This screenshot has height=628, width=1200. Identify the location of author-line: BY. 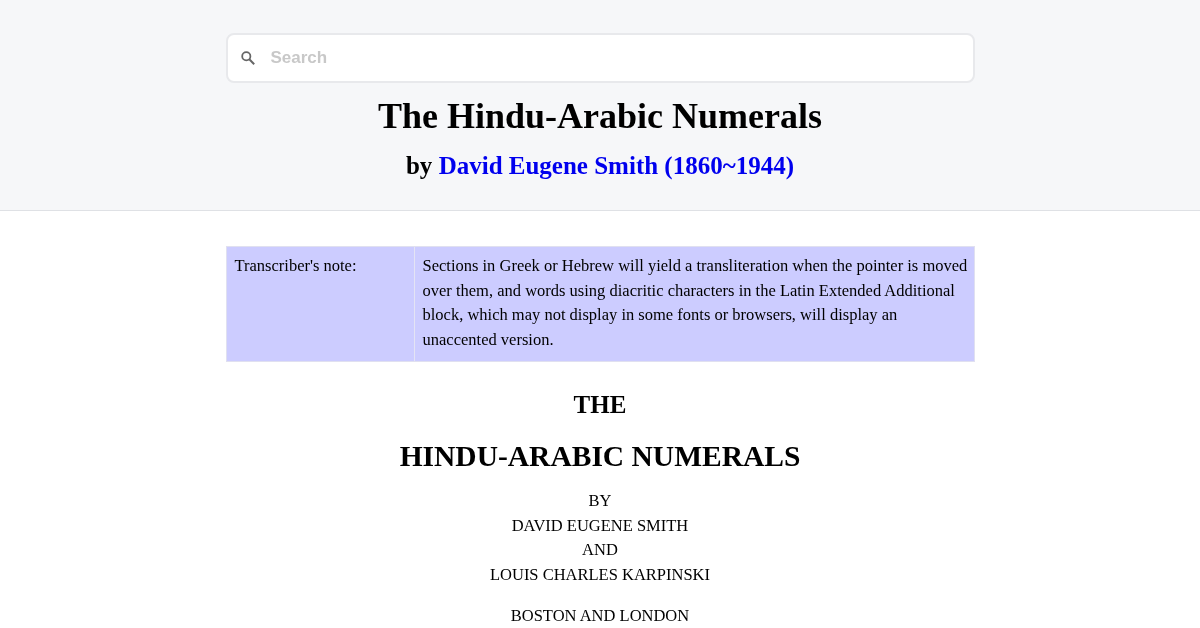
(600, 501).